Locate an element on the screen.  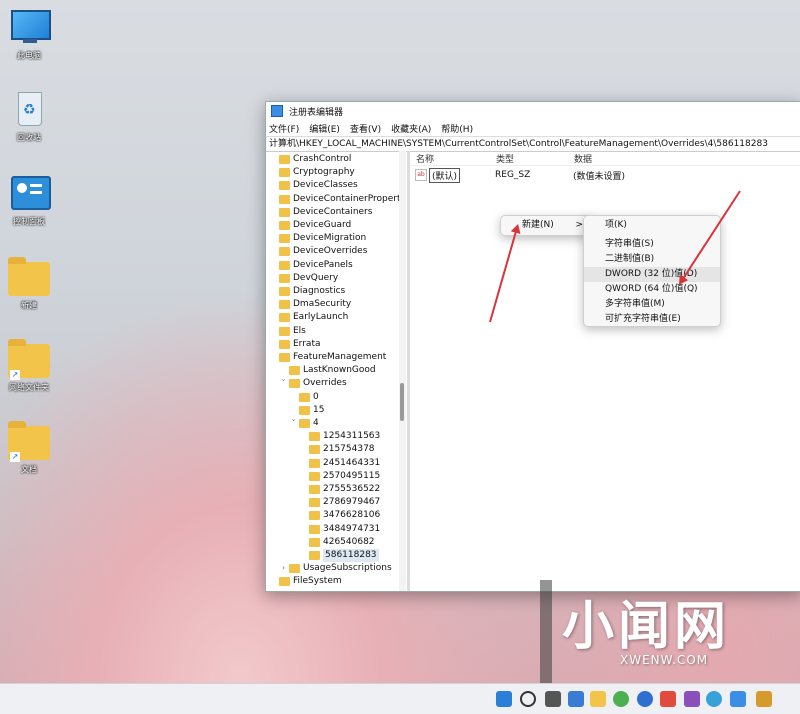
tree-node: DeviceContainers is located at coordinates (320, 212).